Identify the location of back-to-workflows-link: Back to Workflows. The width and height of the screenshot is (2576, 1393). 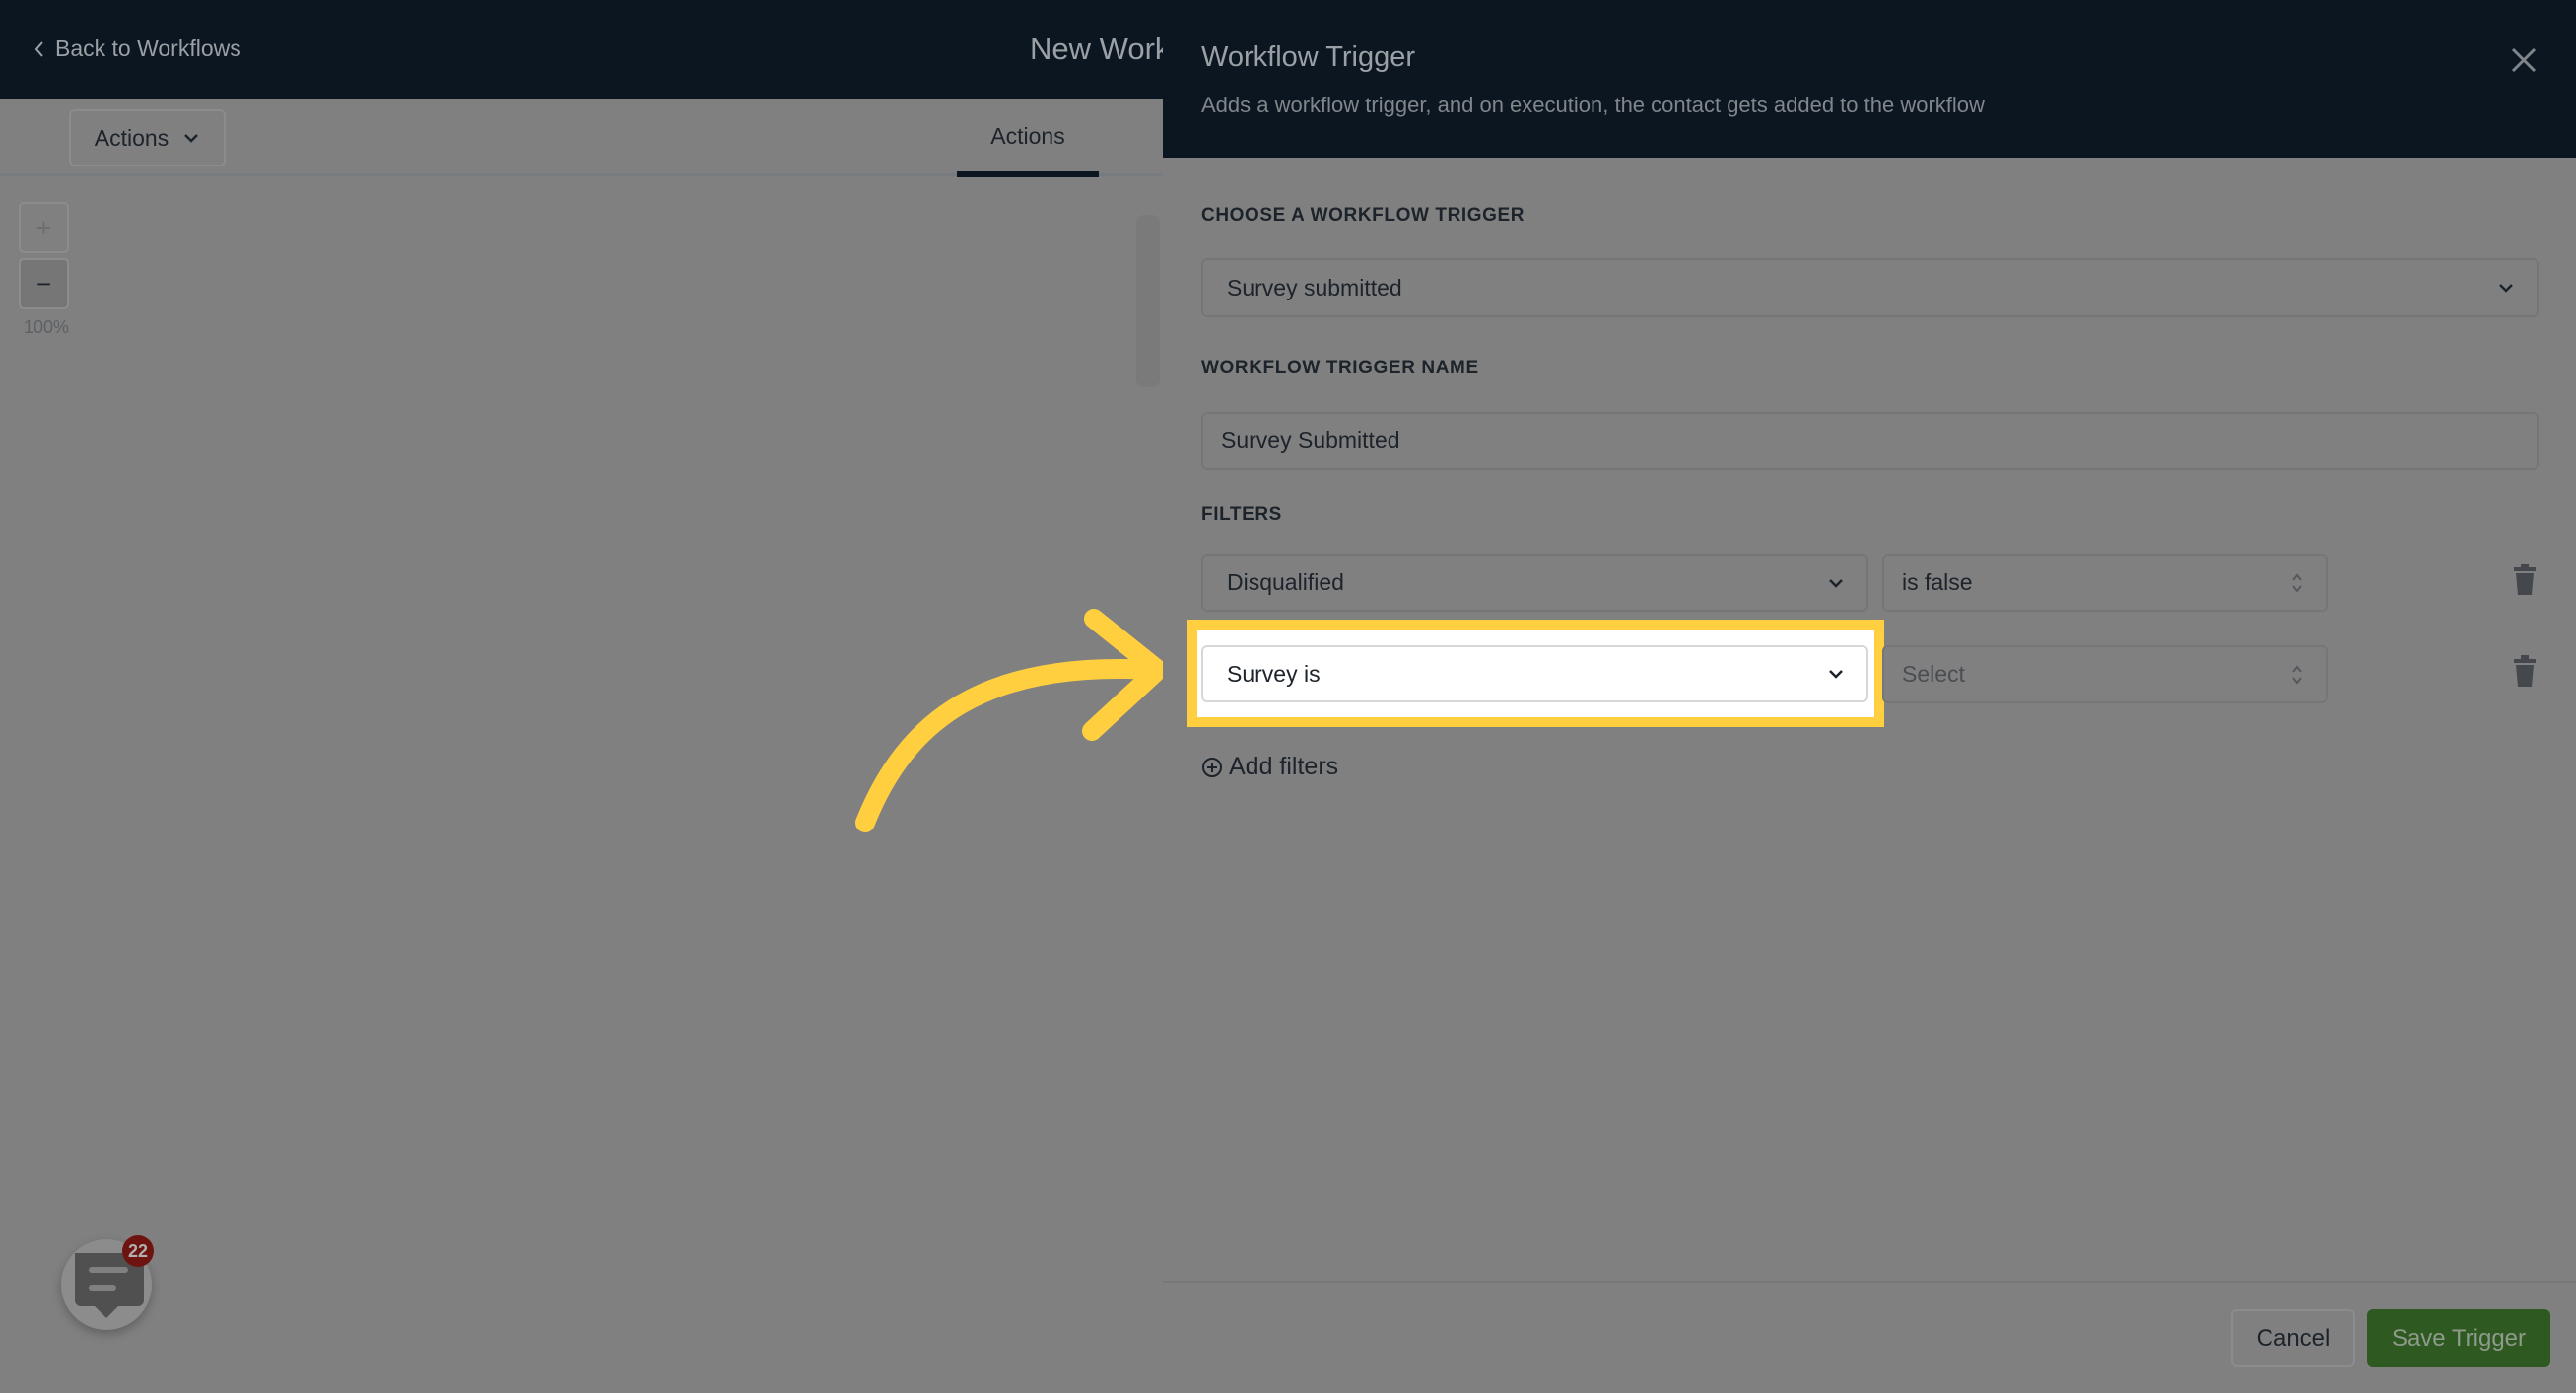
(137, 48).